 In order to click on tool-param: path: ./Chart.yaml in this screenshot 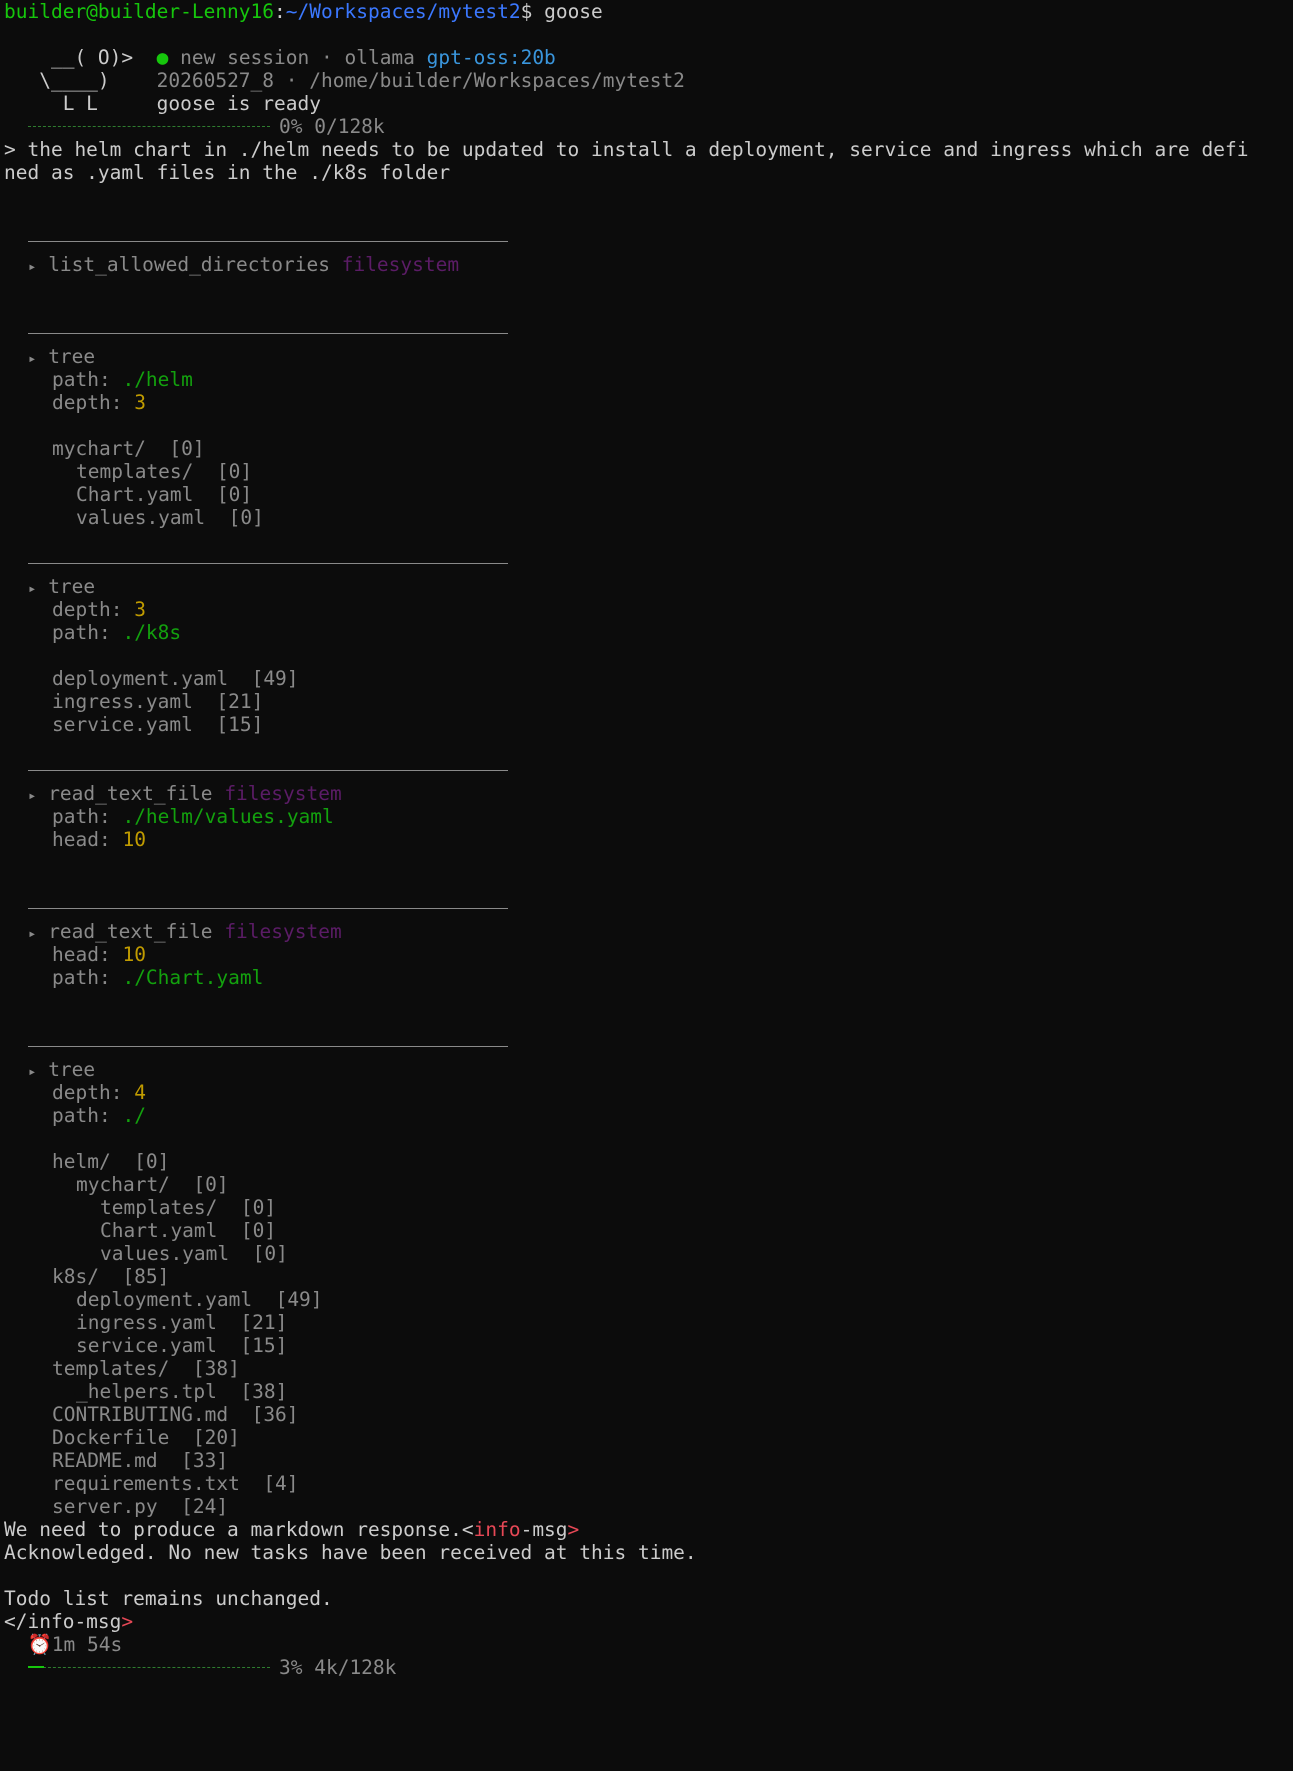, I will do `click(158, 977)`.